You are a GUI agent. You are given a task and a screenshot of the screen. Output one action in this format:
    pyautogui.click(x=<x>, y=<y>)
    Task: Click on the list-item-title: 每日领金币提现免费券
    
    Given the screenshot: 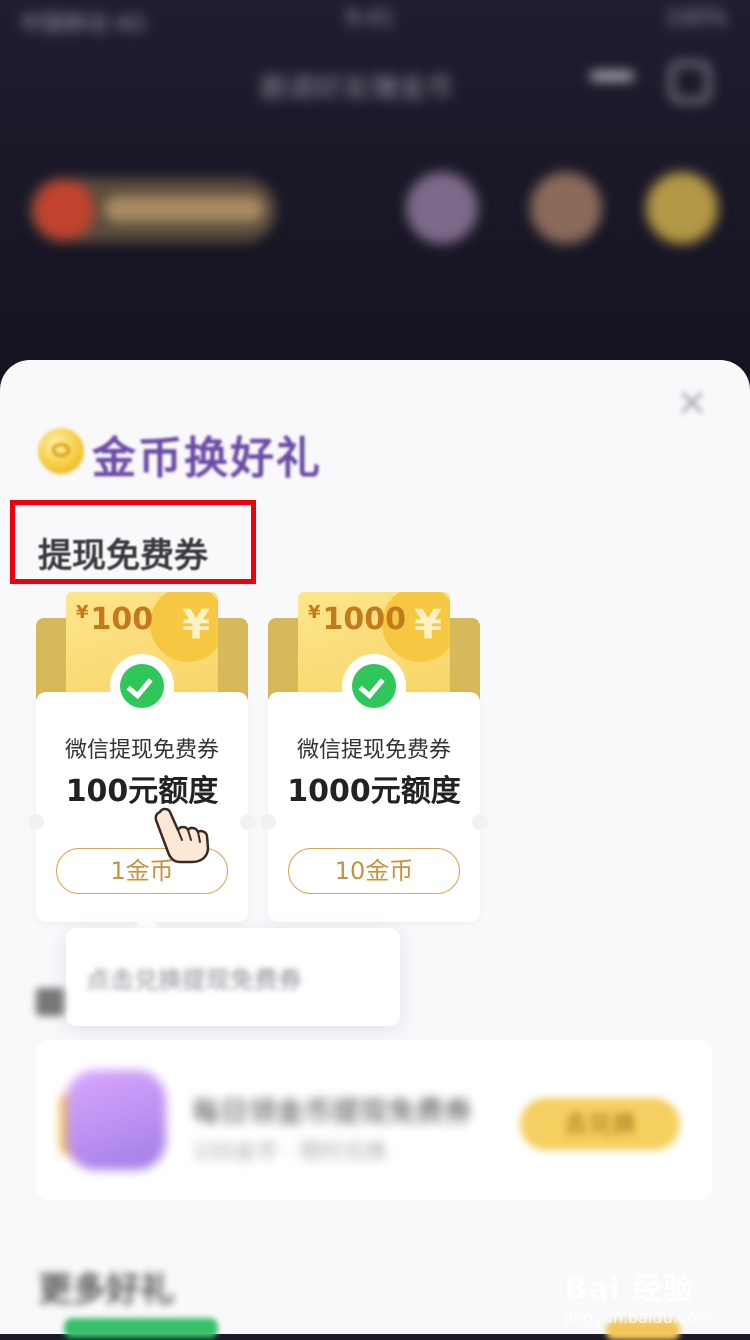 What is the action you would take?
    pyautogui.click(x=332, y=1111)
    